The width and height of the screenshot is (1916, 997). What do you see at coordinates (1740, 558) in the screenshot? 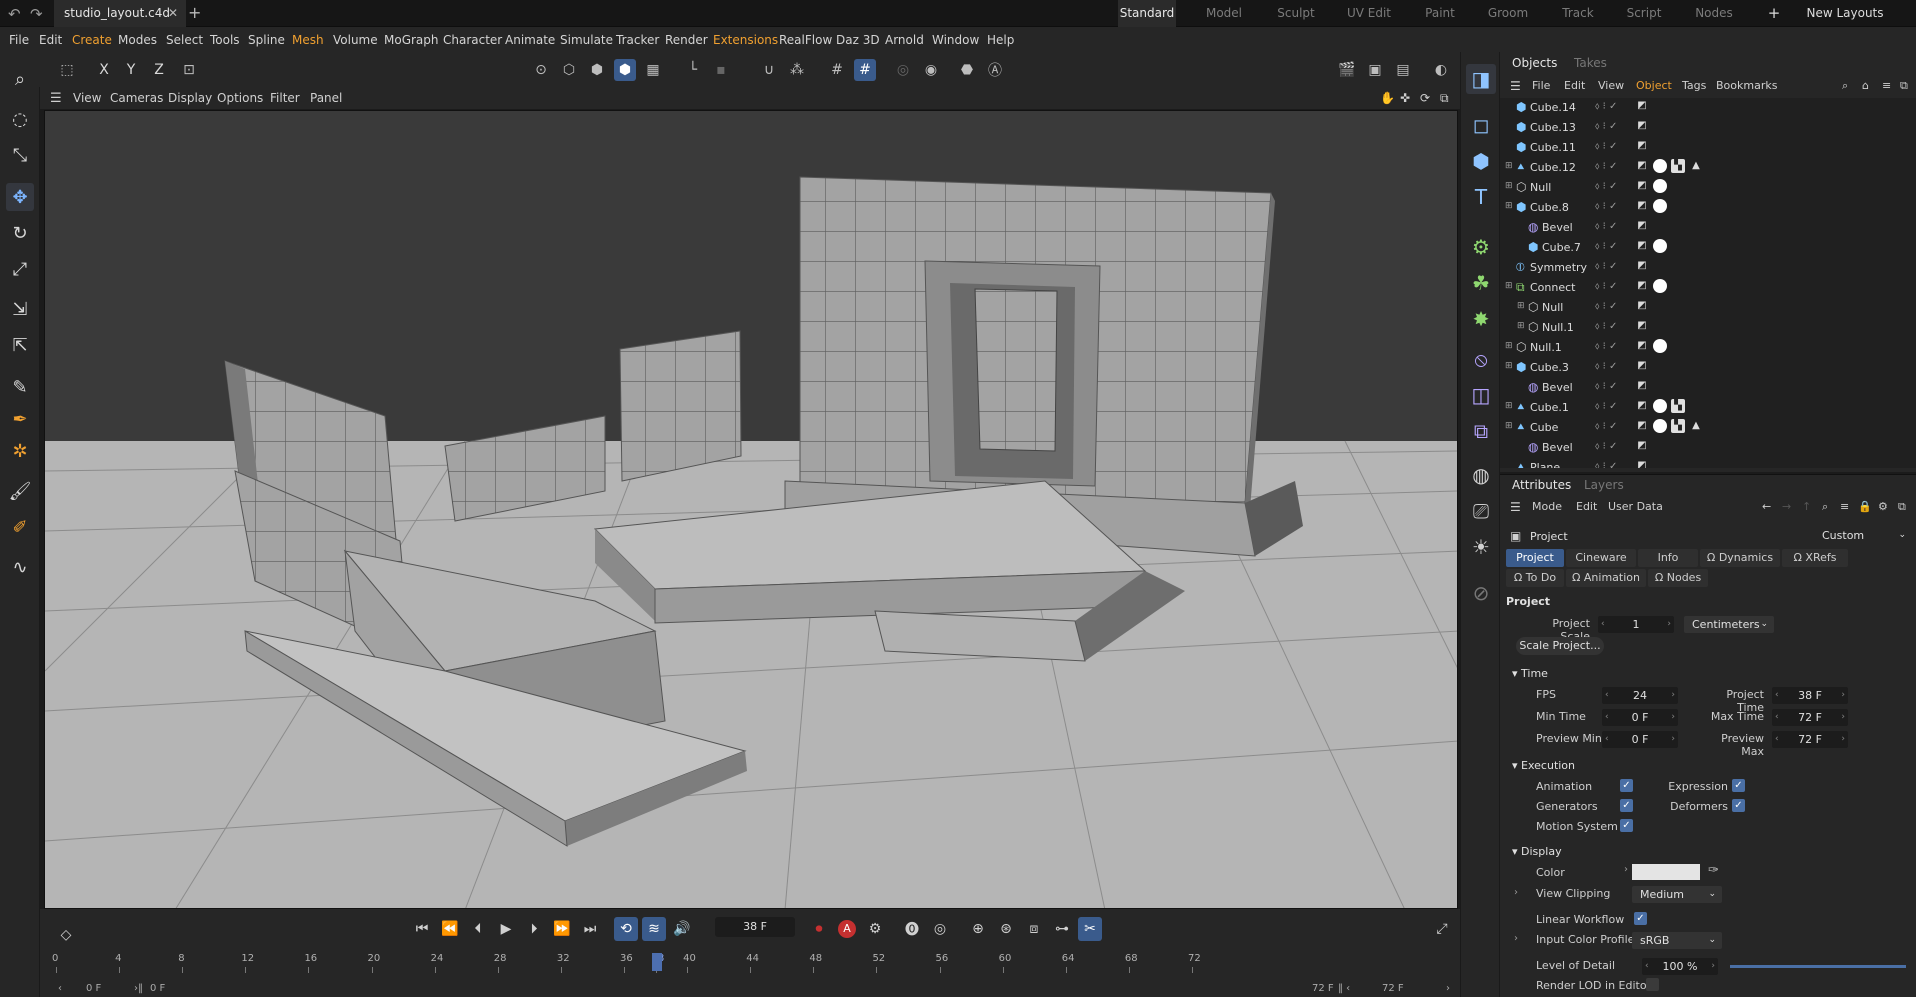
I see `attr-tab-dynamics: Ω Dynamics` at bounding box center [1740, 558].